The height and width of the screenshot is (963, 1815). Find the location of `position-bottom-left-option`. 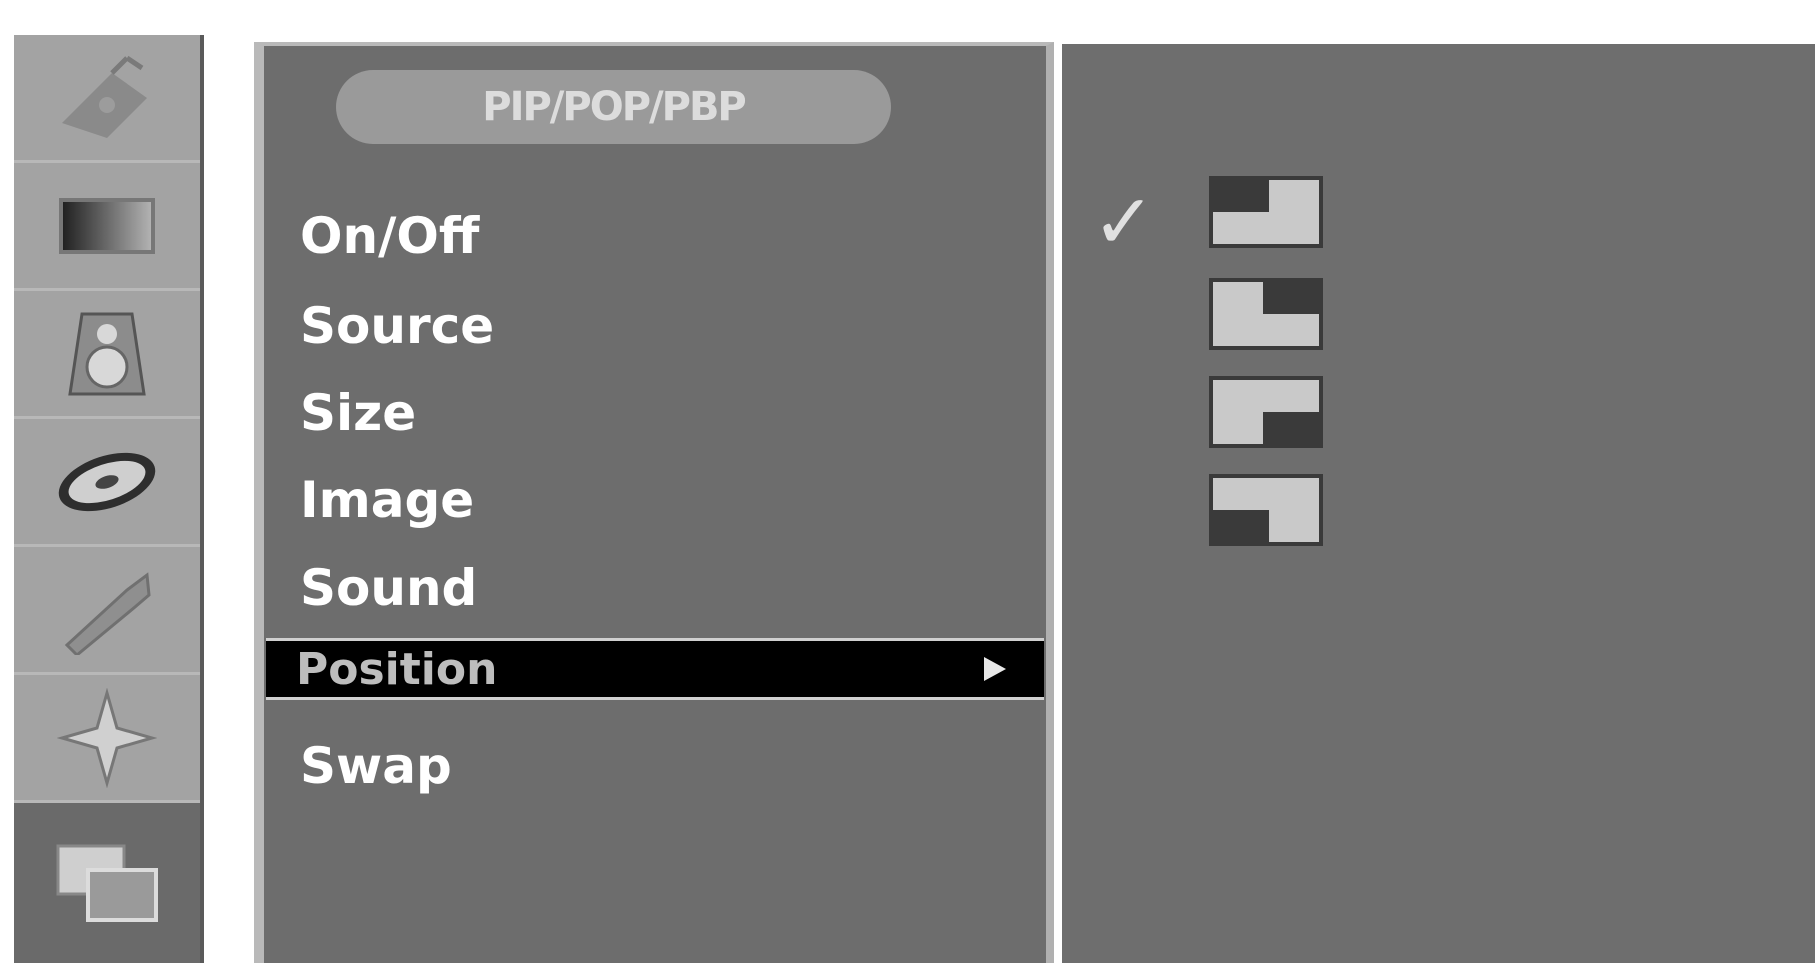

position-bottom-left-option is located at coordinates (1266, 510).